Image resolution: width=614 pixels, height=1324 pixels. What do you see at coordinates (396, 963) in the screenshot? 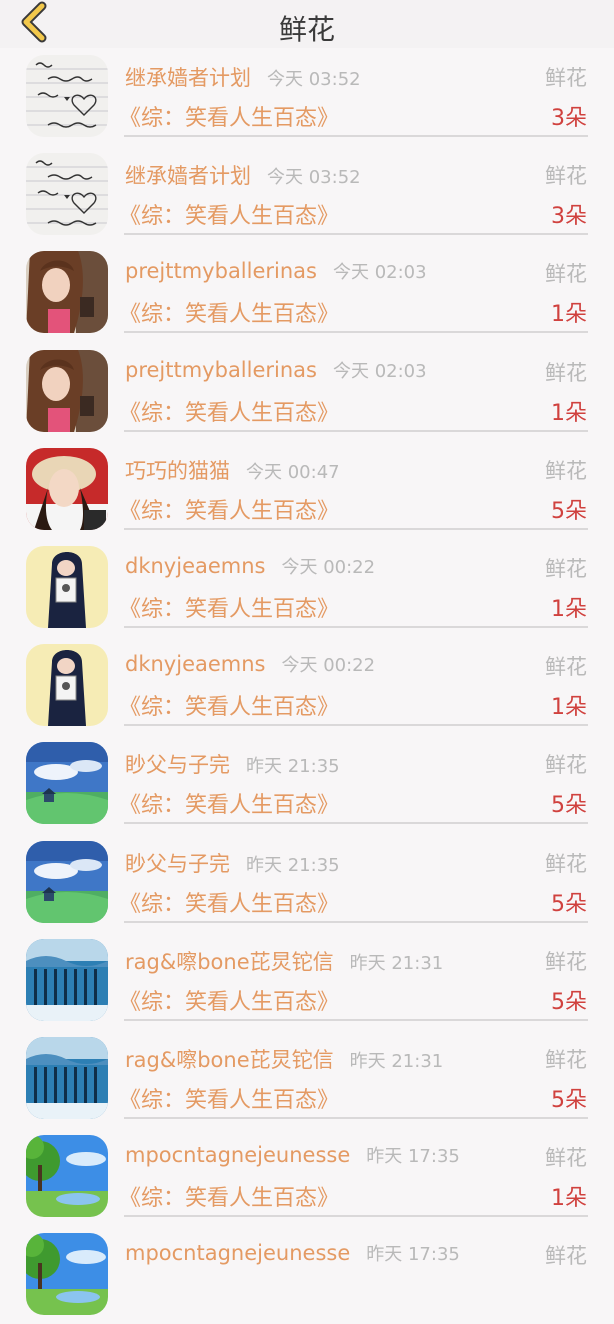
I see `timestamp: 昨天 21:31` at bounding box center [396, 963].